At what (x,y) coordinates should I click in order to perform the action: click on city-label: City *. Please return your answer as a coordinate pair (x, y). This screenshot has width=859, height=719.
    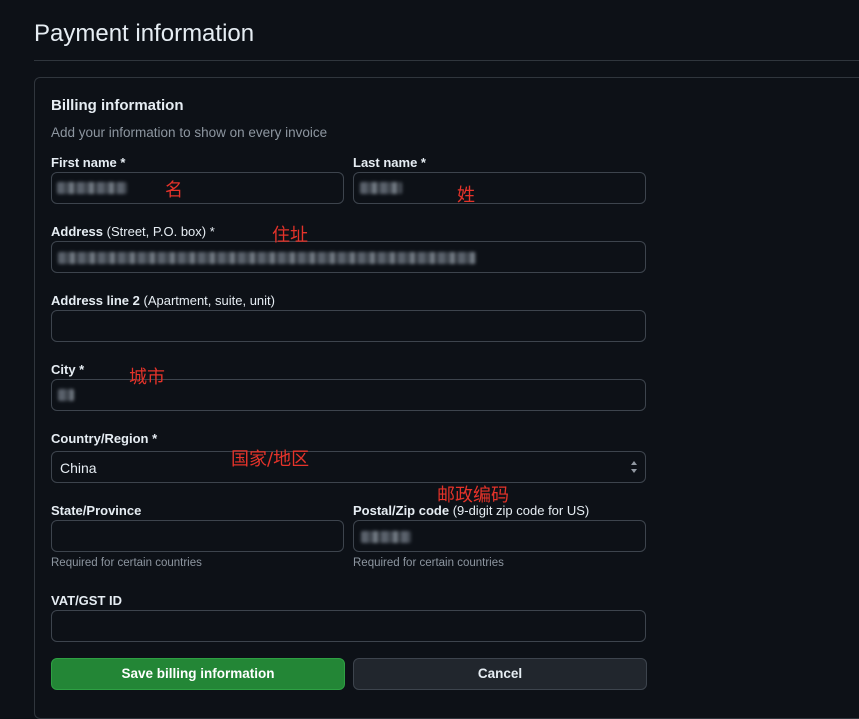
    Looking at the image, I should click on (68, 369).